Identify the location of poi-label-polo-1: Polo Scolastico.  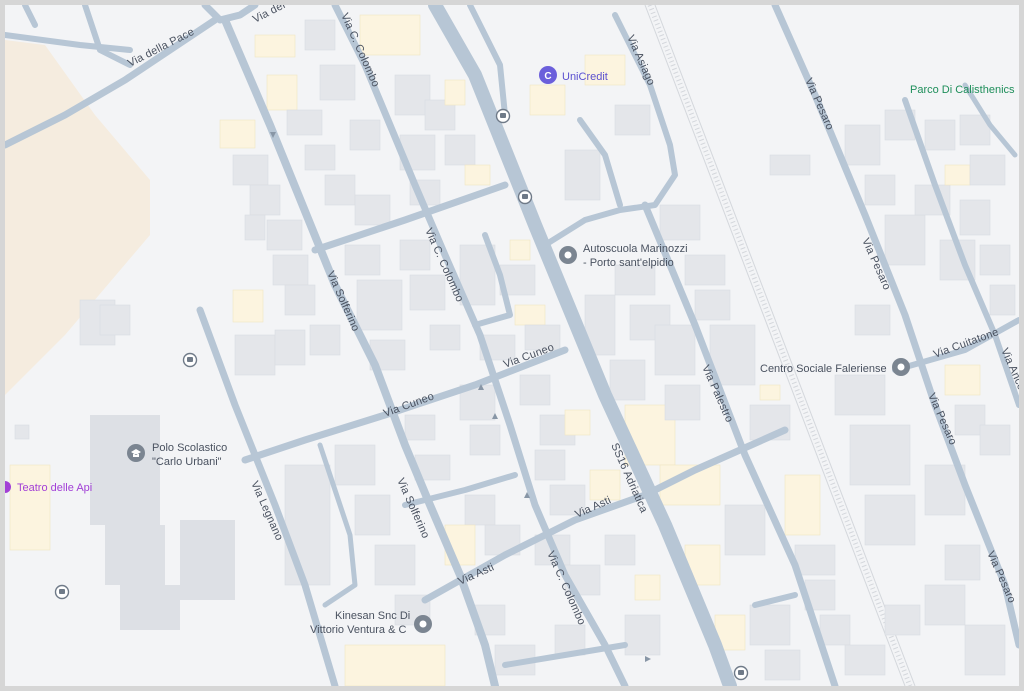
(189, 448).